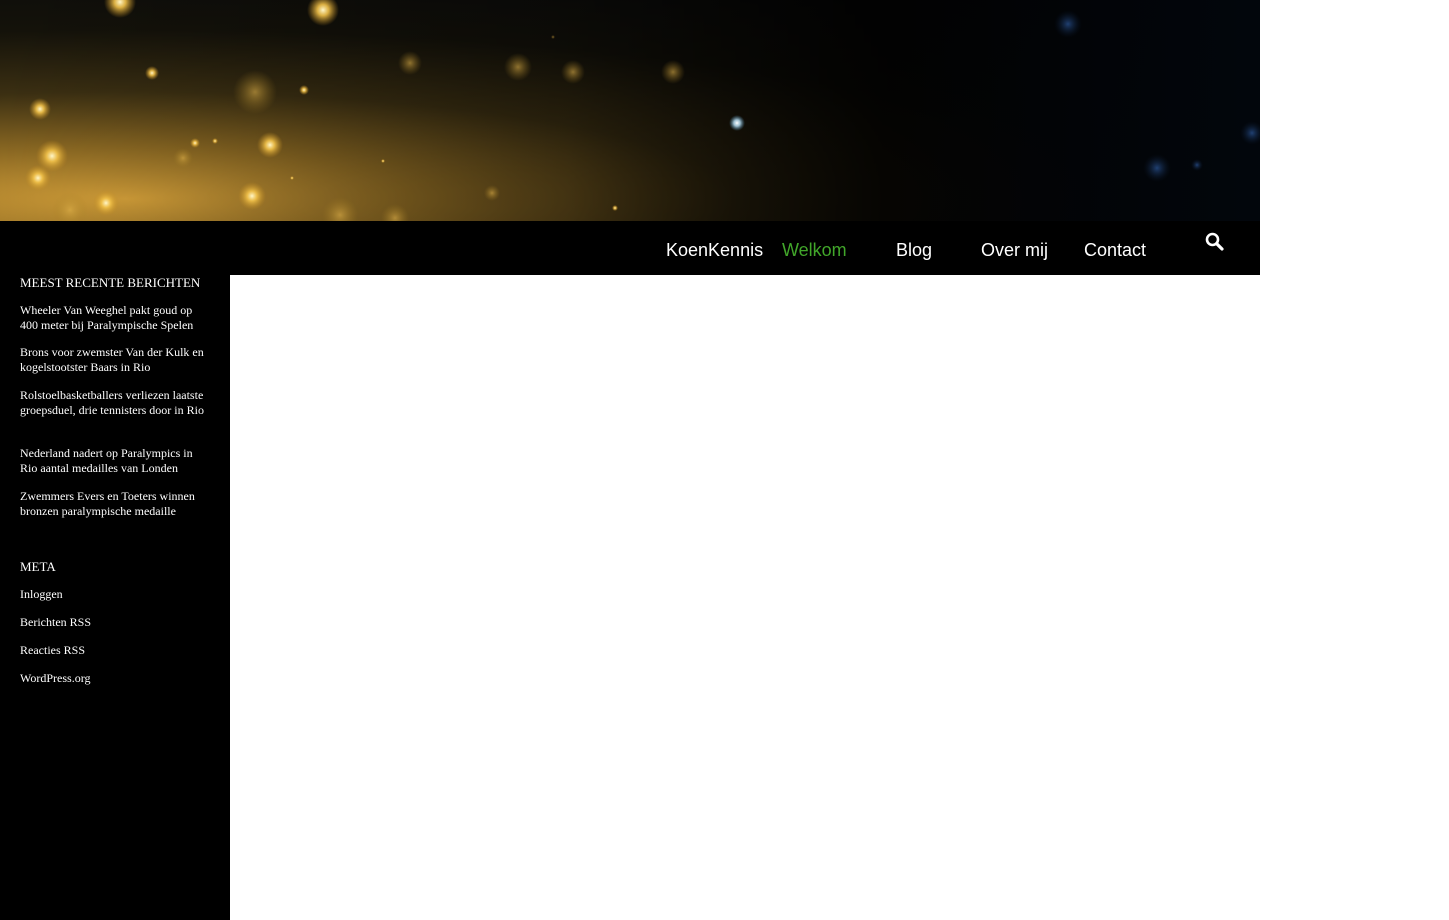 The image size is (1449, 920). I want to click on search-icon, so click(1215, 242).